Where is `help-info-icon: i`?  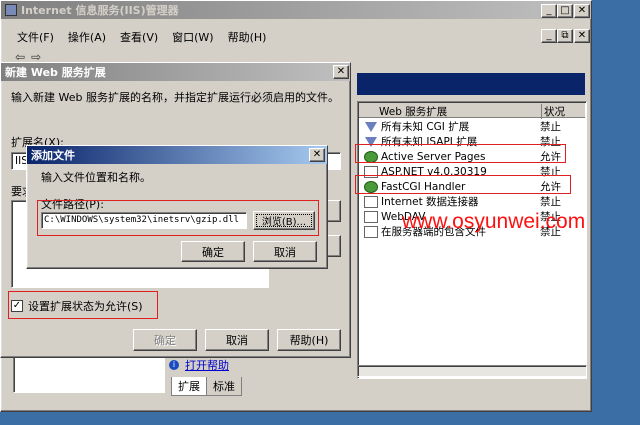 help-info-icon: i is located at coordinates (174, 365).